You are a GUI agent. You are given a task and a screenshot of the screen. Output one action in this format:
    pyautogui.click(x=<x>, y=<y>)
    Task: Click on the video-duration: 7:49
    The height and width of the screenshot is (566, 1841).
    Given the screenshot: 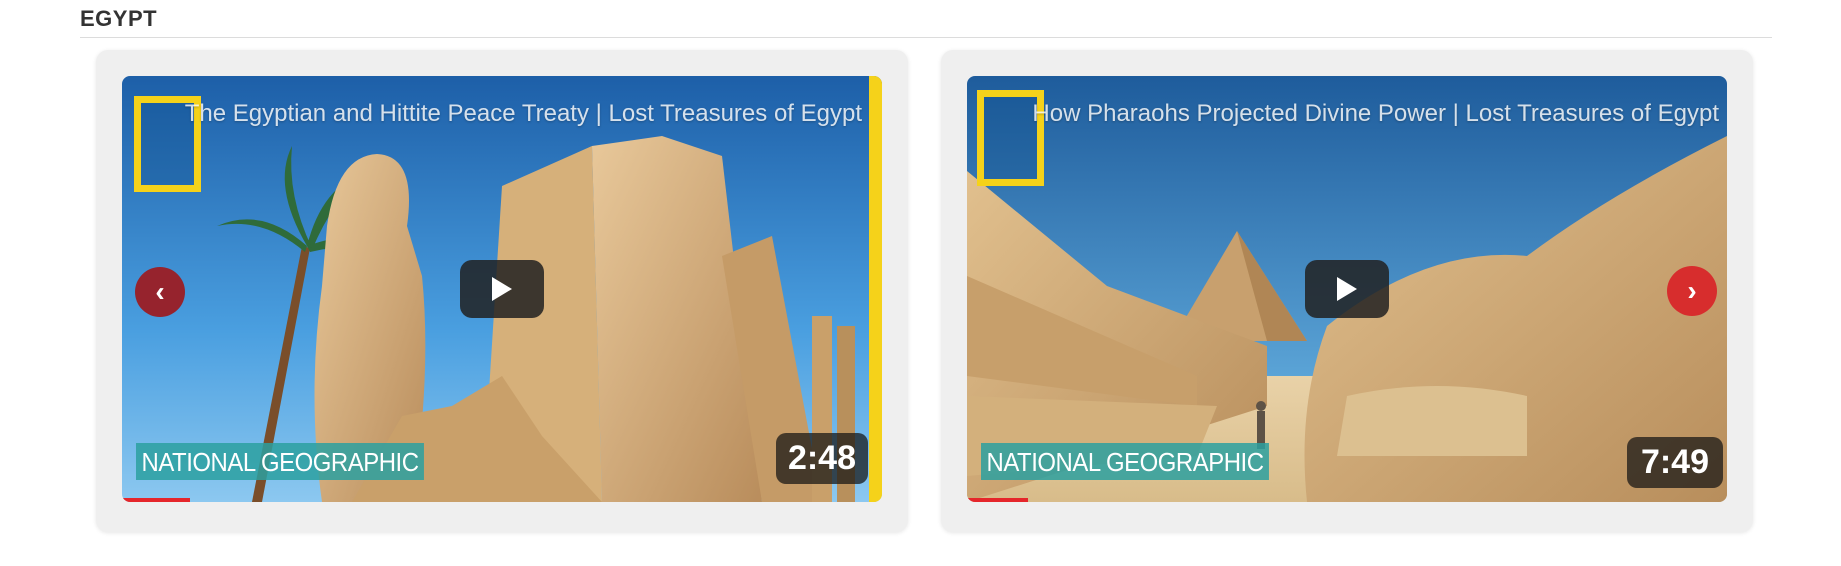 What is the action you would take?
    pyautogui.click(x=1674, y=462)
    